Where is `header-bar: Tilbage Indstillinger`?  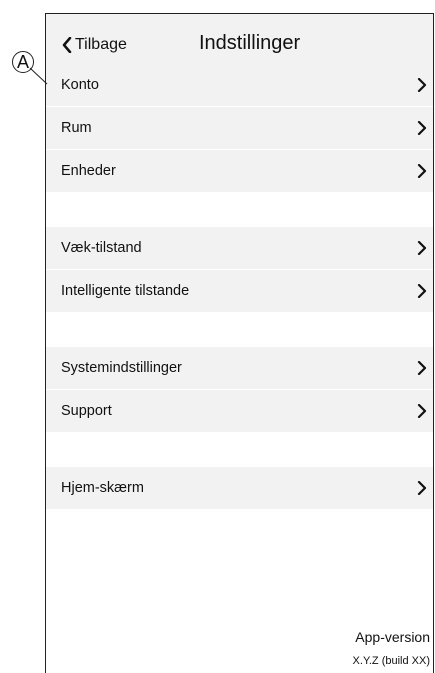 header-bar: Tilbage Indstillinger is located at coordinates (239, 39).